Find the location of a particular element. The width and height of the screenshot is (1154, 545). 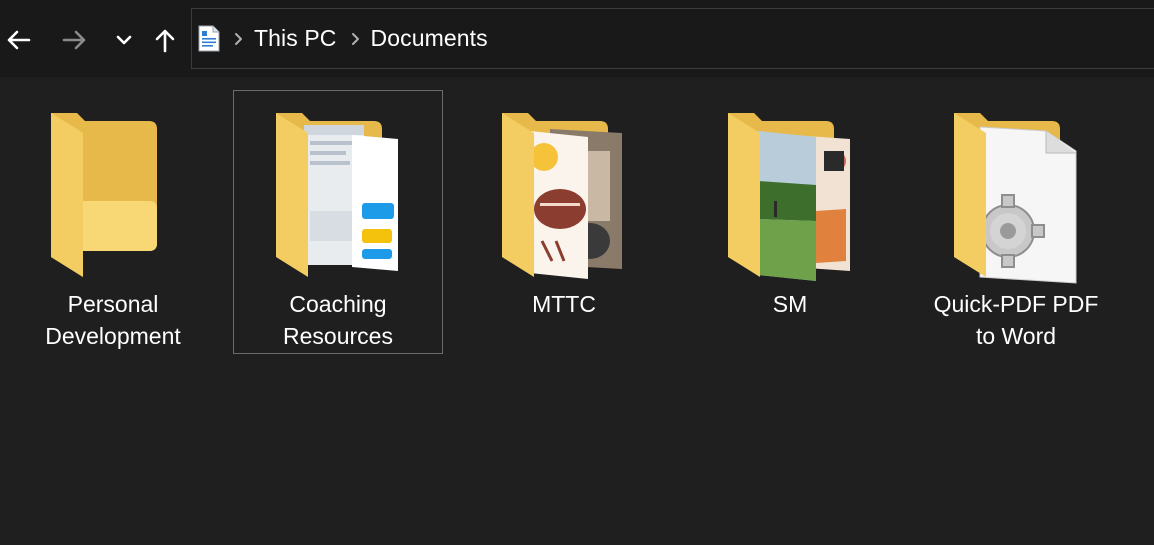

folder-name: MTTC is located at coordinates (564, 304).